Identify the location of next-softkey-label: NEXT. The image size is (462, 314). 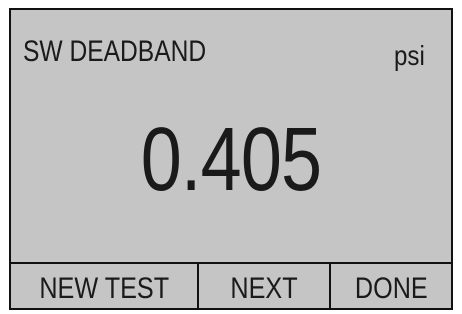
(264, 288).